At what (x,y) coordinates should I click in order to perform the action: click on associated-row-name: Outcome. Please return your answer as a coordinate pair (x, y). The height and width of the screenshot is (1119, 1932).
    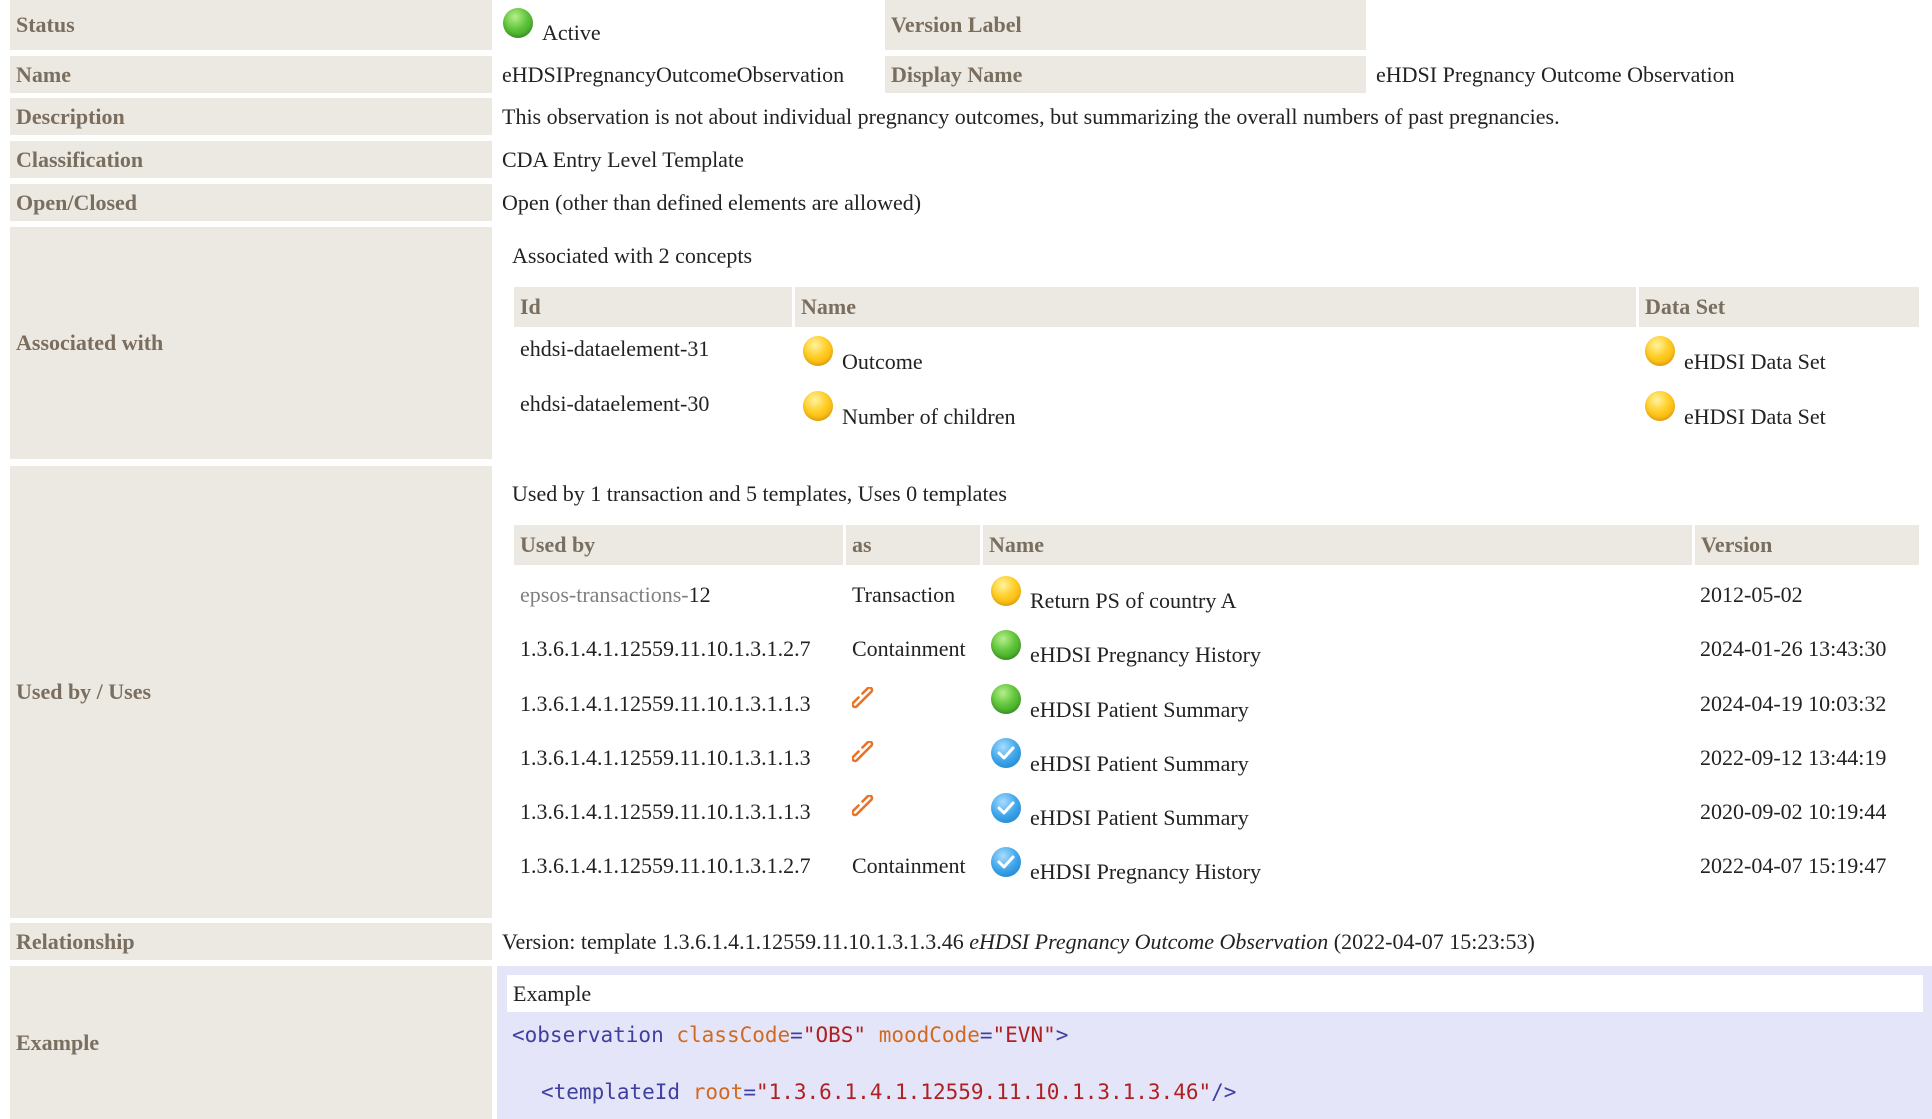
    Looking at the image, I should click on (882, 362).